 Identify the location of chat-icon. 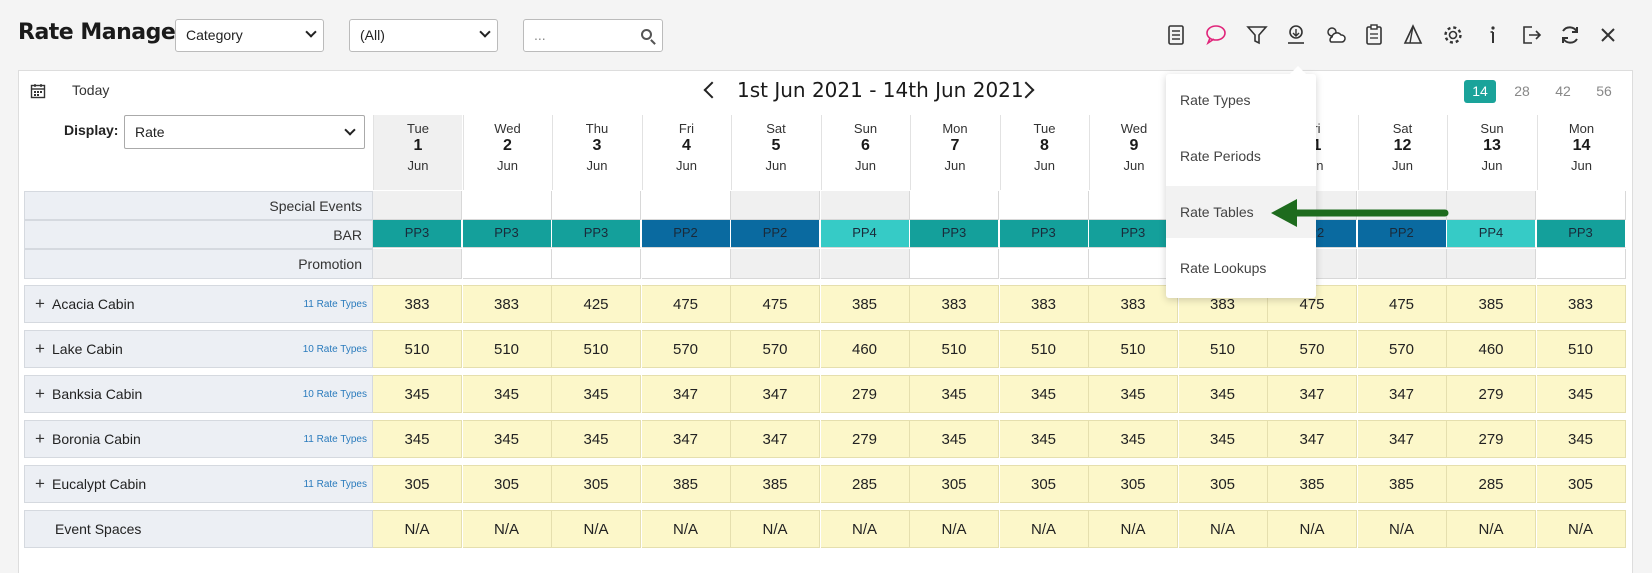
(1216, 35).